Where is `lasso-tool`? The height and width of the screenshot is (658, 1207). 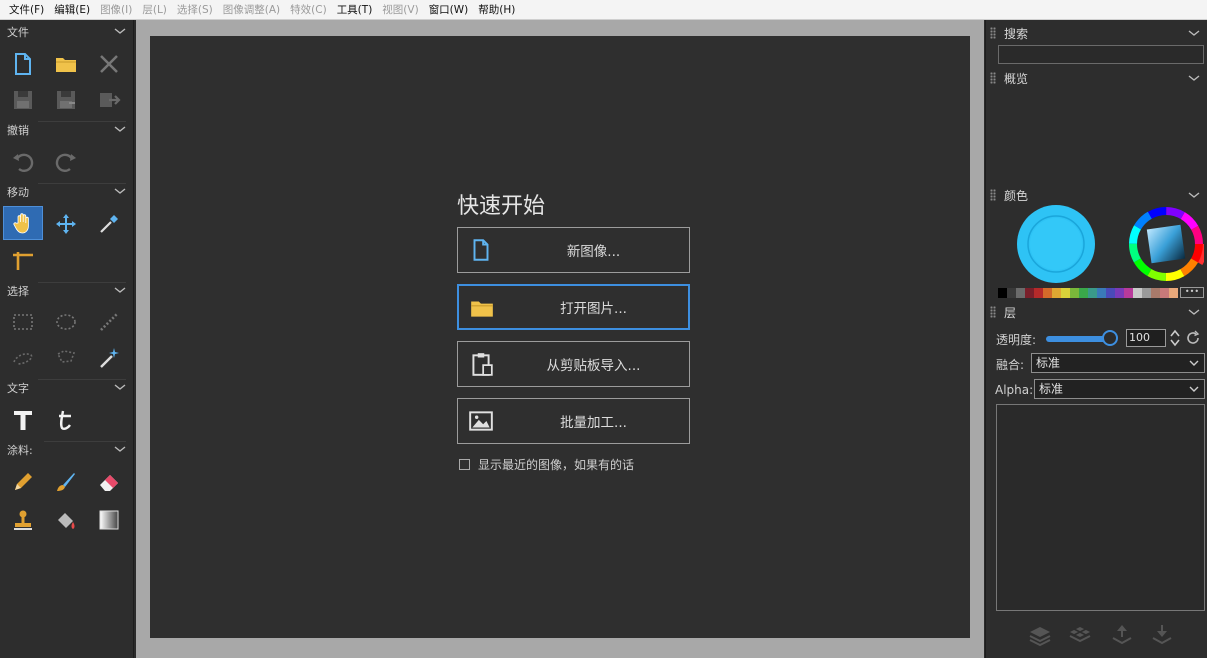
lasso-tool is located at coordinates (23, 358).